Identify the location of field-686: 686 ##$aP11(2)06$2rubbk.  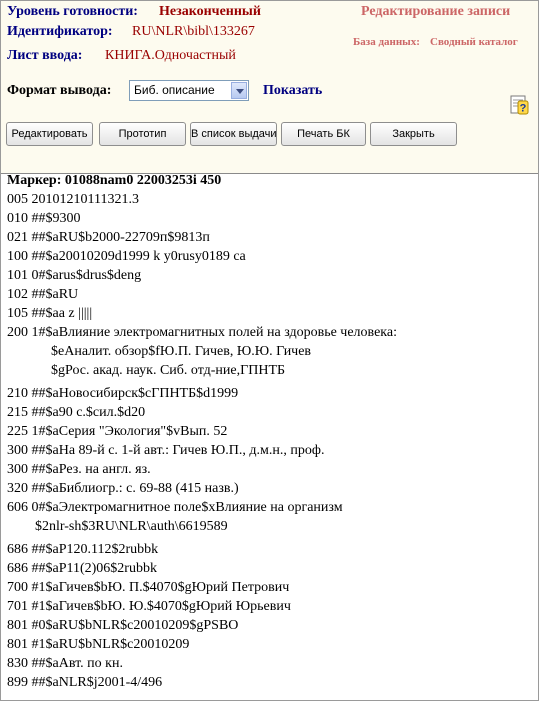
(82, 568).